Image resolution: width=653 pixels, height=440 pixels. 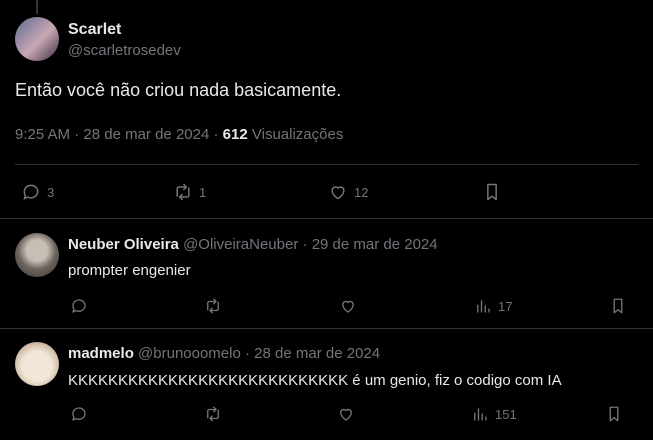 I want to click on views-button: 151, so click(x=494, y=414).